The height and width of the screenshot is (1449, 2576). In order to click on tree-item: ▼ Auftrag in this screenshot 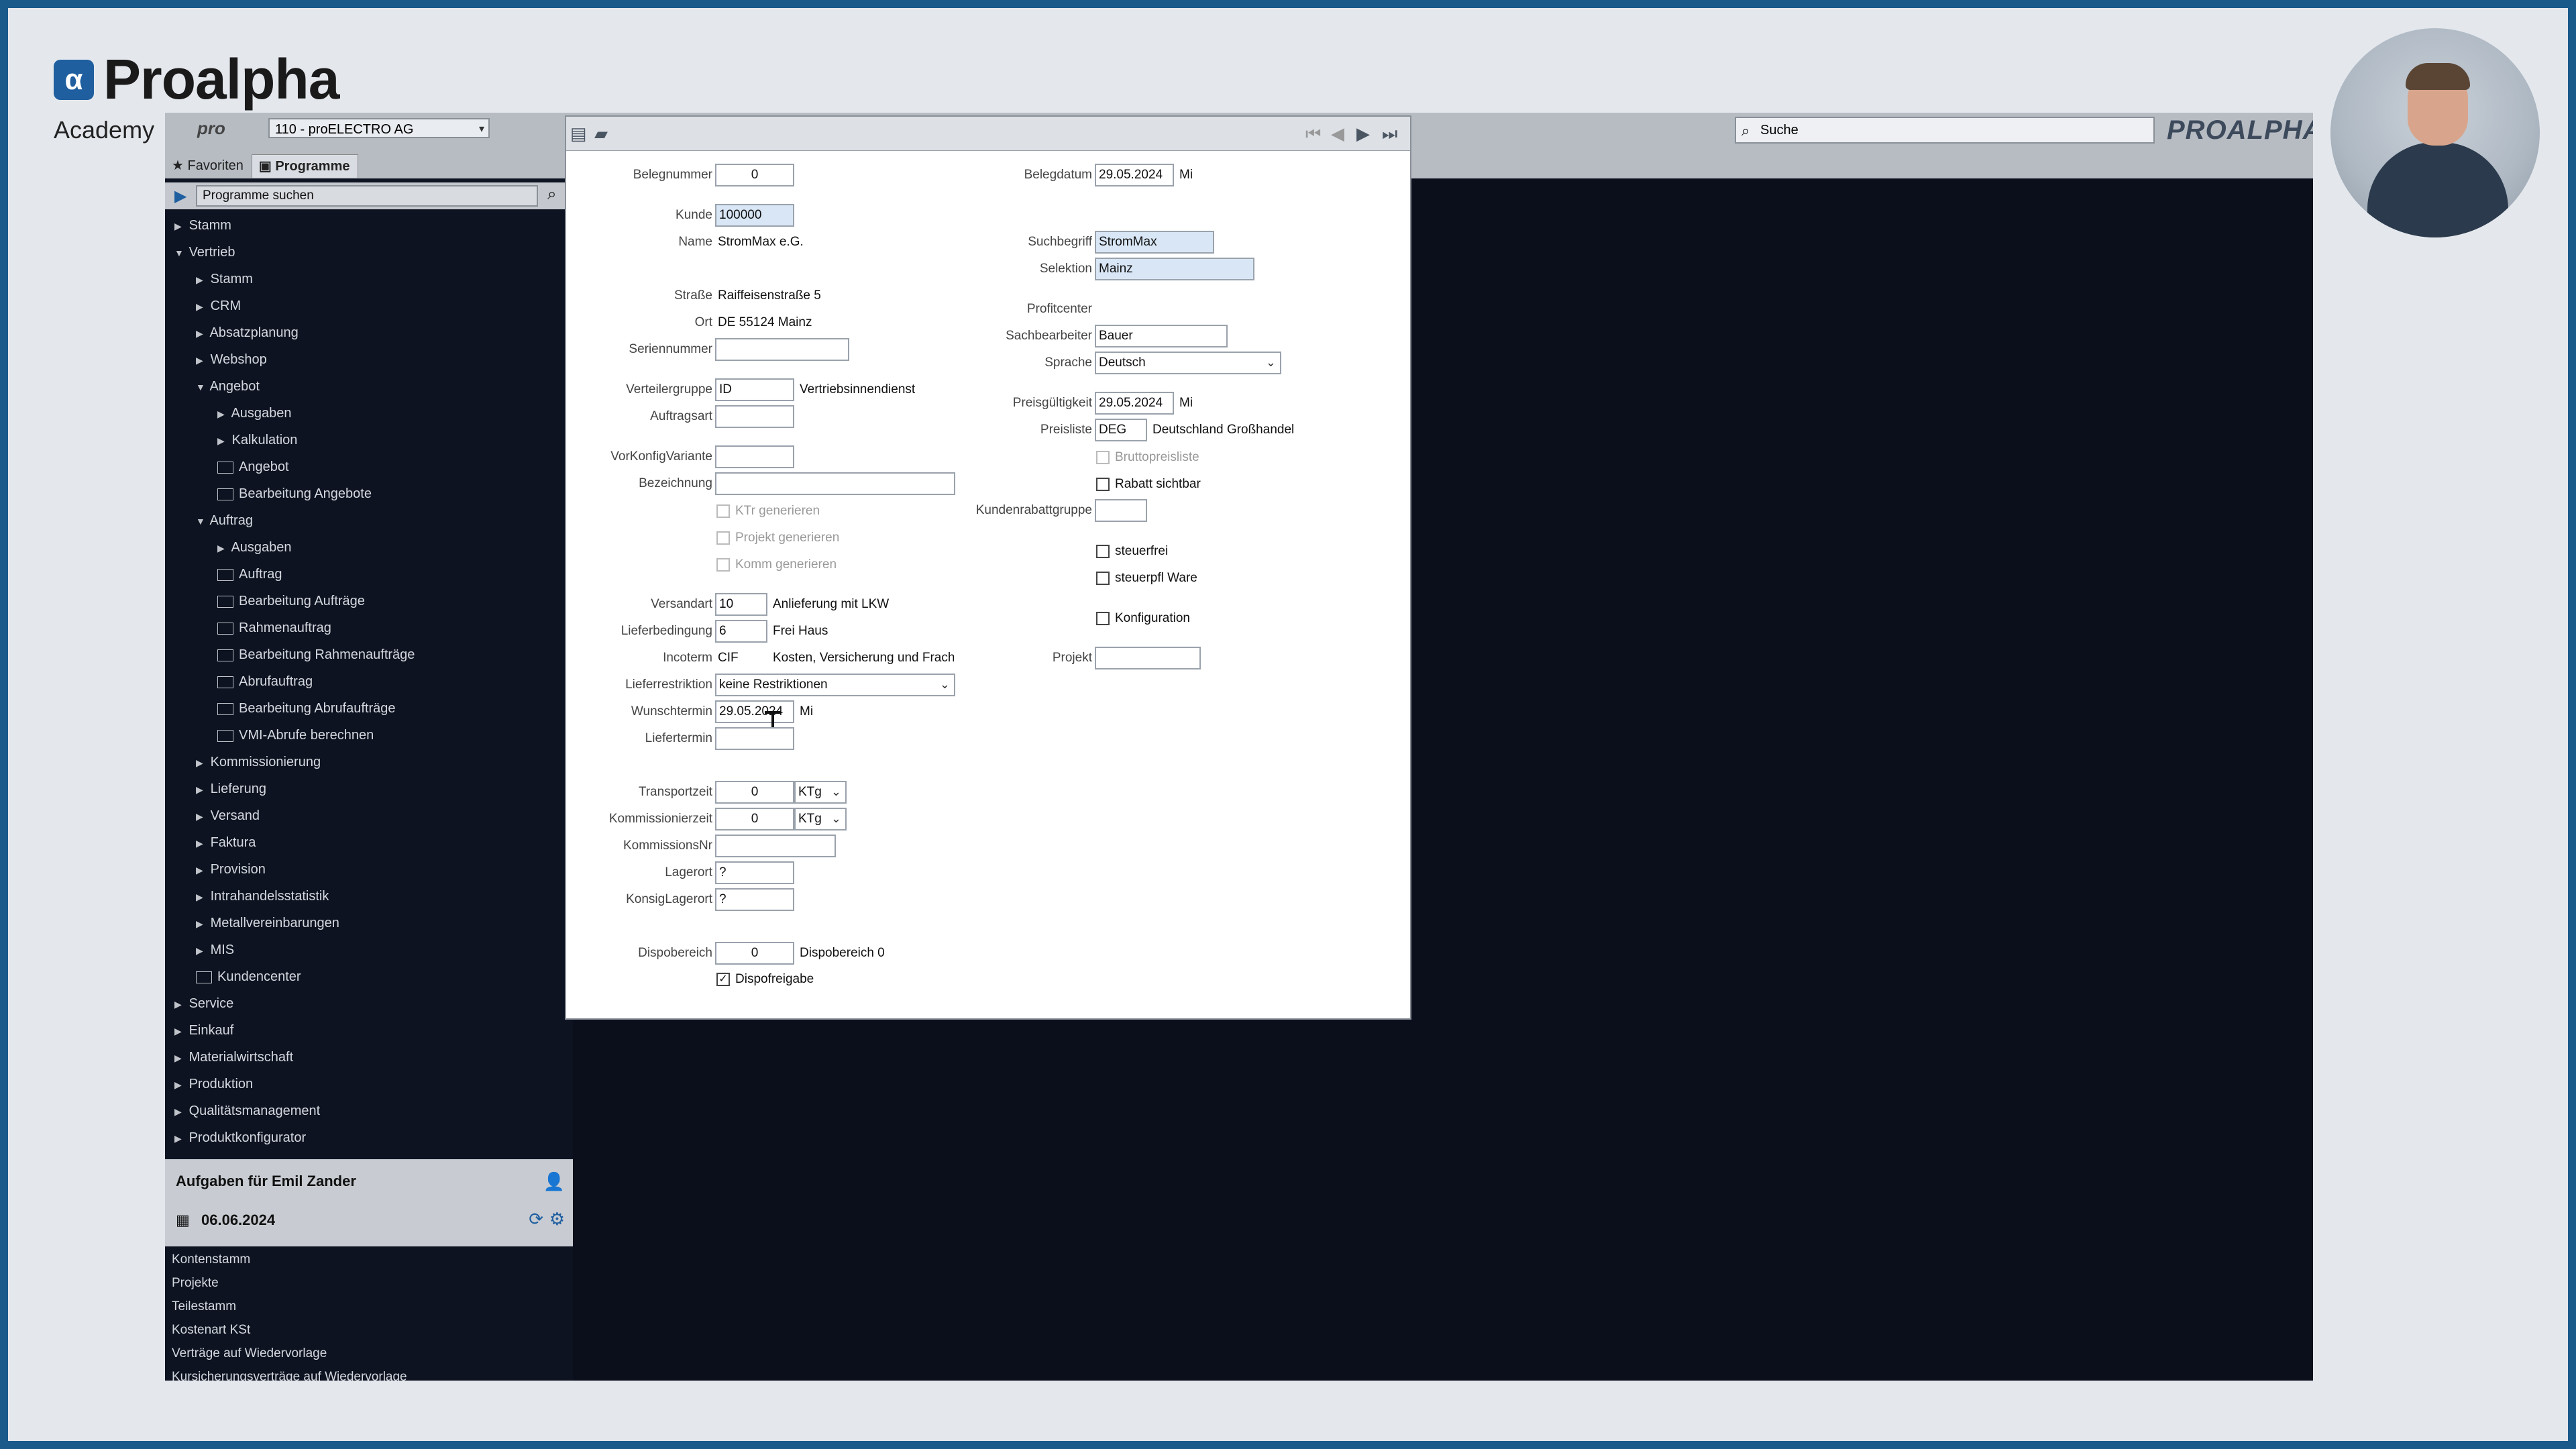, I will do `click(224, 520)`.